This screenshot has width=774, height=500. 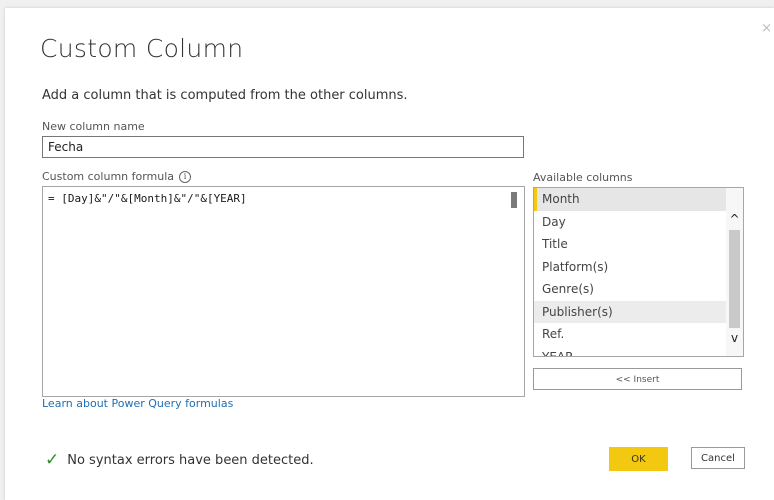 What do you see at coordinates (52, 460) in the screenshot?
I see `check-icon: ✓` at bounding box center [52, 460].